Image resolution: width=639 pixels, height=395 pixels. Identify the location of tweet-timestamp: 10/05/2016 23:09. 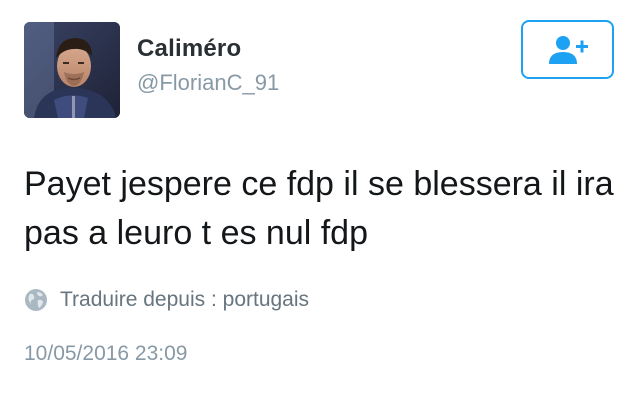
(106, 354).